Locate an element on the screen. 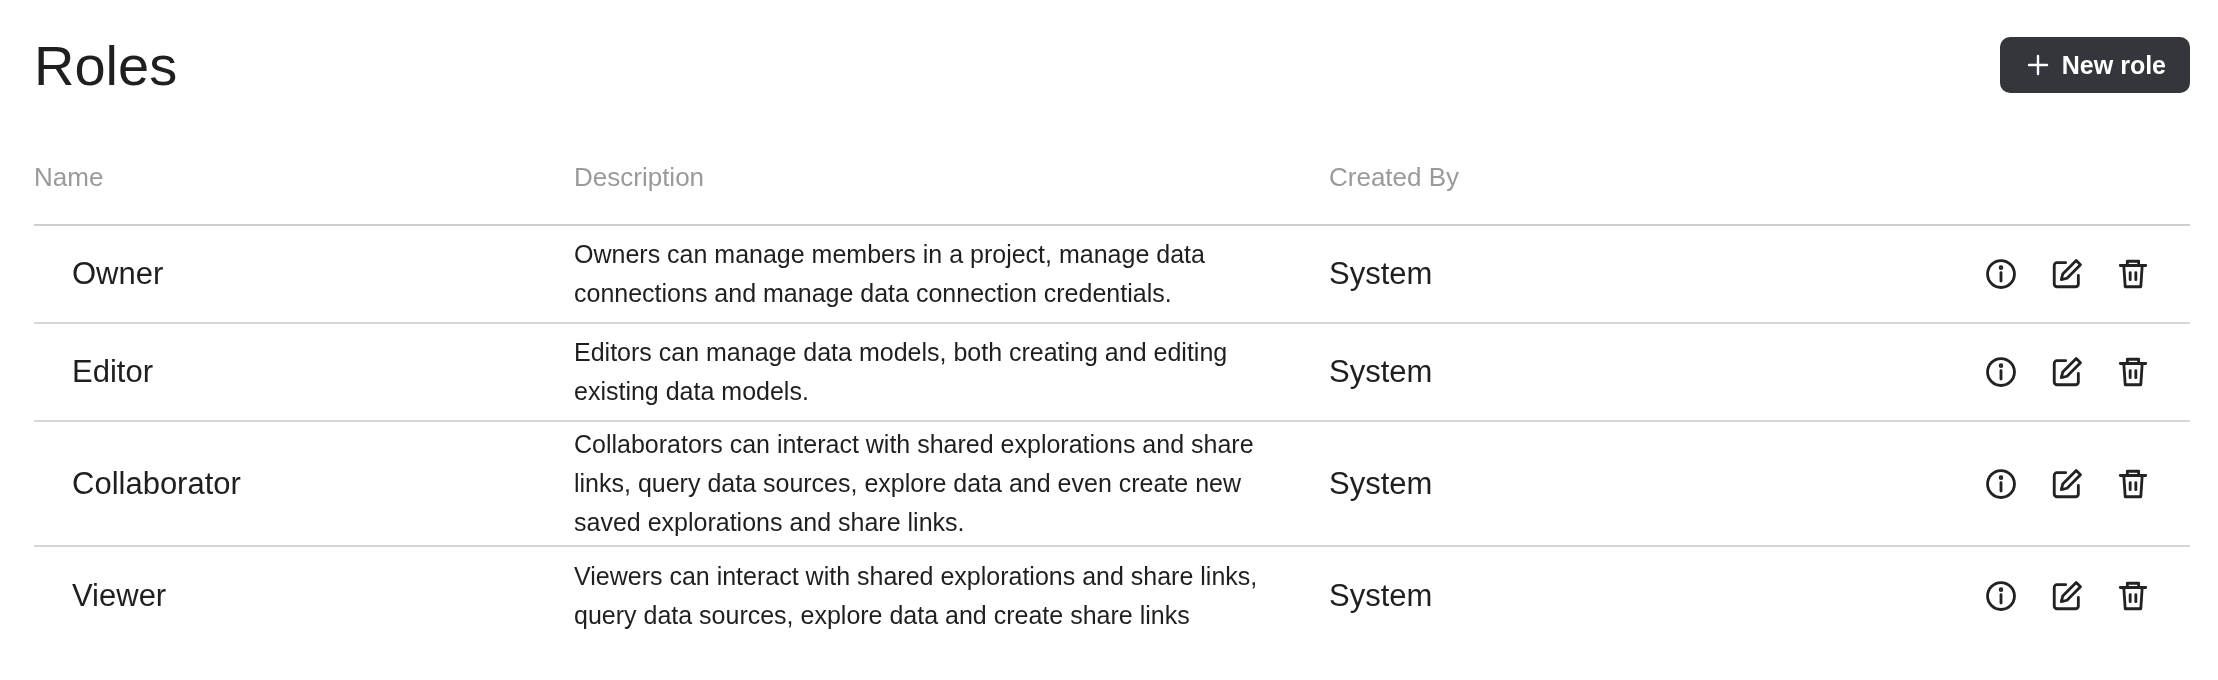 The height and width of the screenshot is (680, 2218). column-header: Name is located at coordinates (69, 177).